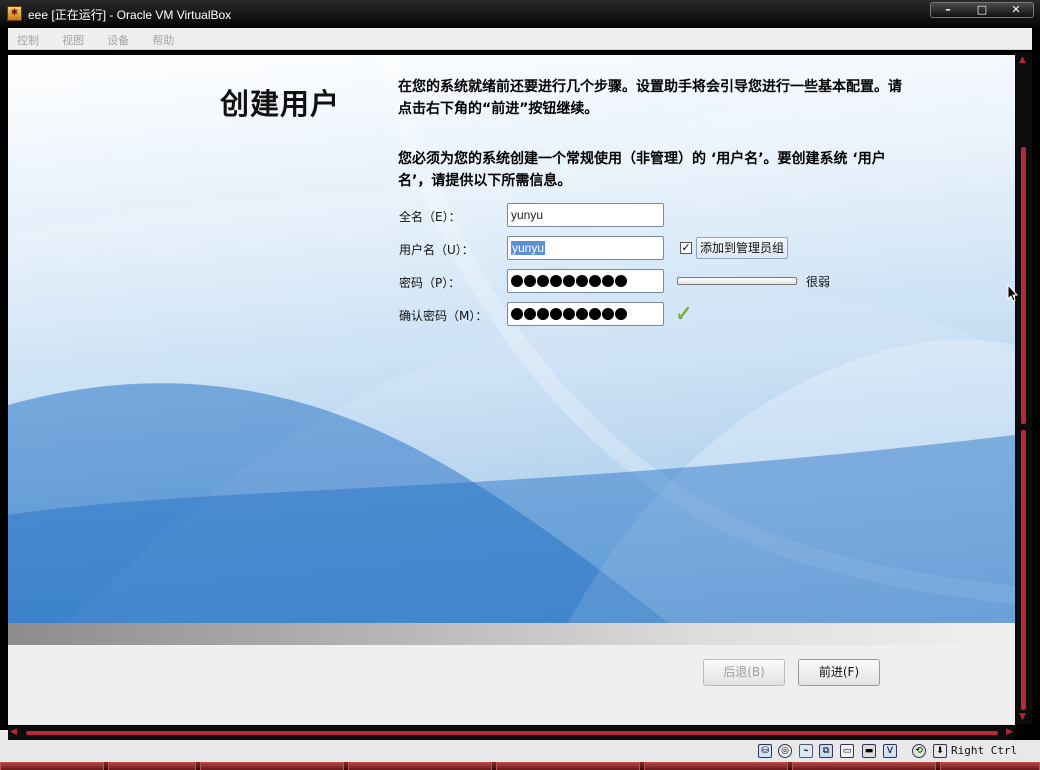  I want to click on confirm-password-mask, so click(569, 314).